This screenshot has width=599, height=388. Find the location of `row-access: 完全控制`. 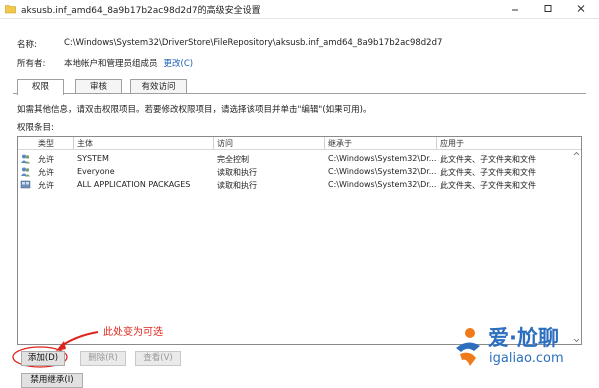

row-access: 完全控制 is located at coordinates (233, 159).